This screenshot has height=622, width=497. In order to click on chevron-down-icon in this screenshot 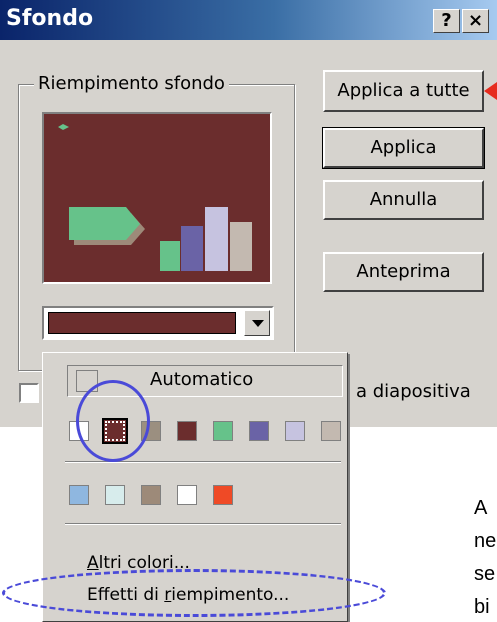, I will do `click(257, 323)`.